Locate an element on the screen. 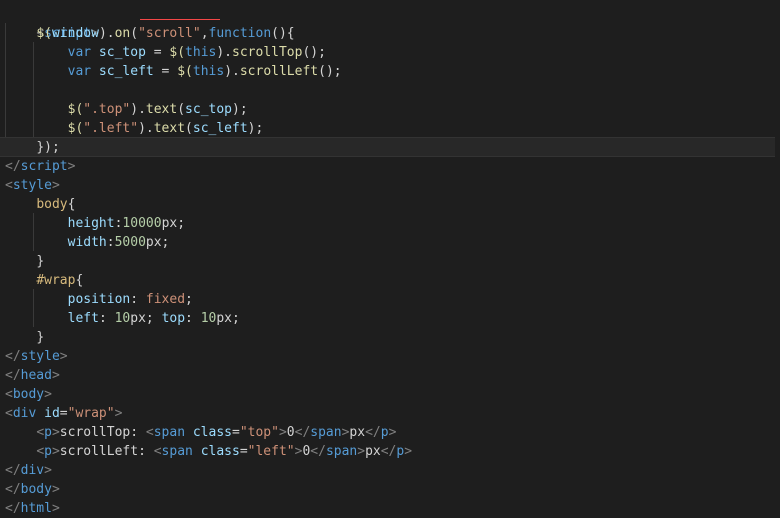  code-line-11: body{ is located at coordinates (56, 204).